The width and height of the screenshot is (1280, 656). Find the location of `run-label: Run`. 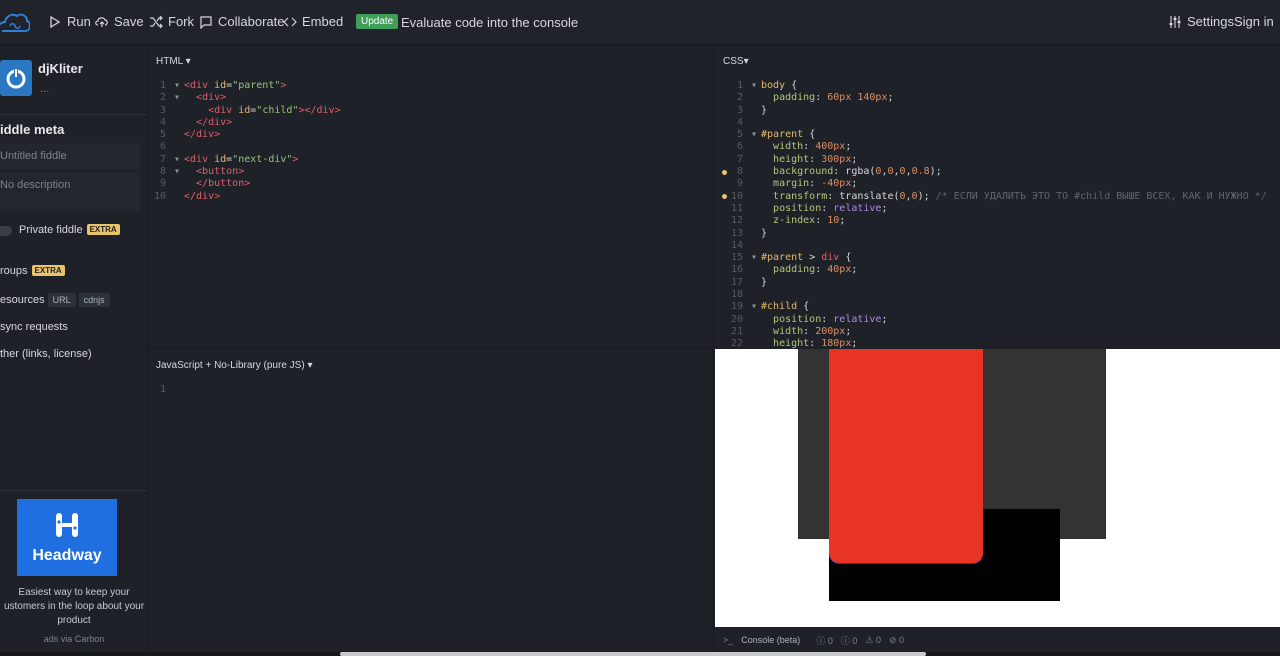

run-label: Run is located at coordinates (79, 21).